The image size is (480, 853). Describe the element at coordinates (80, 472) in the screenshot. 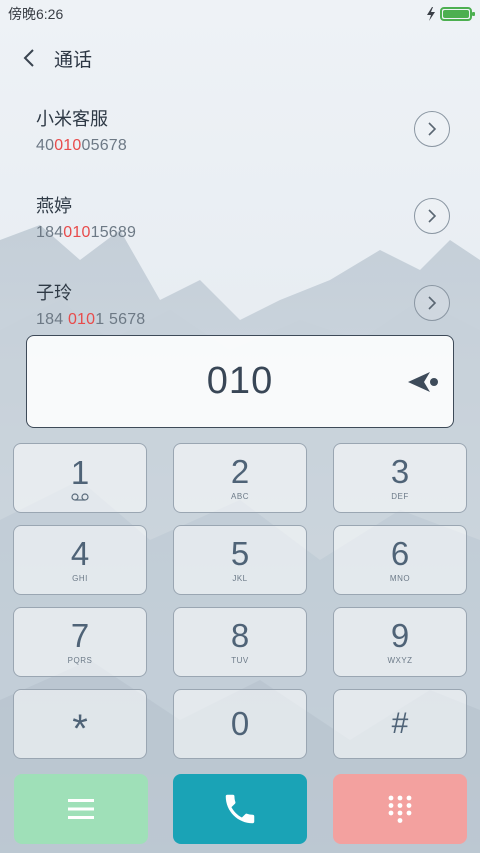

I see `key-digit: 1` at that location.